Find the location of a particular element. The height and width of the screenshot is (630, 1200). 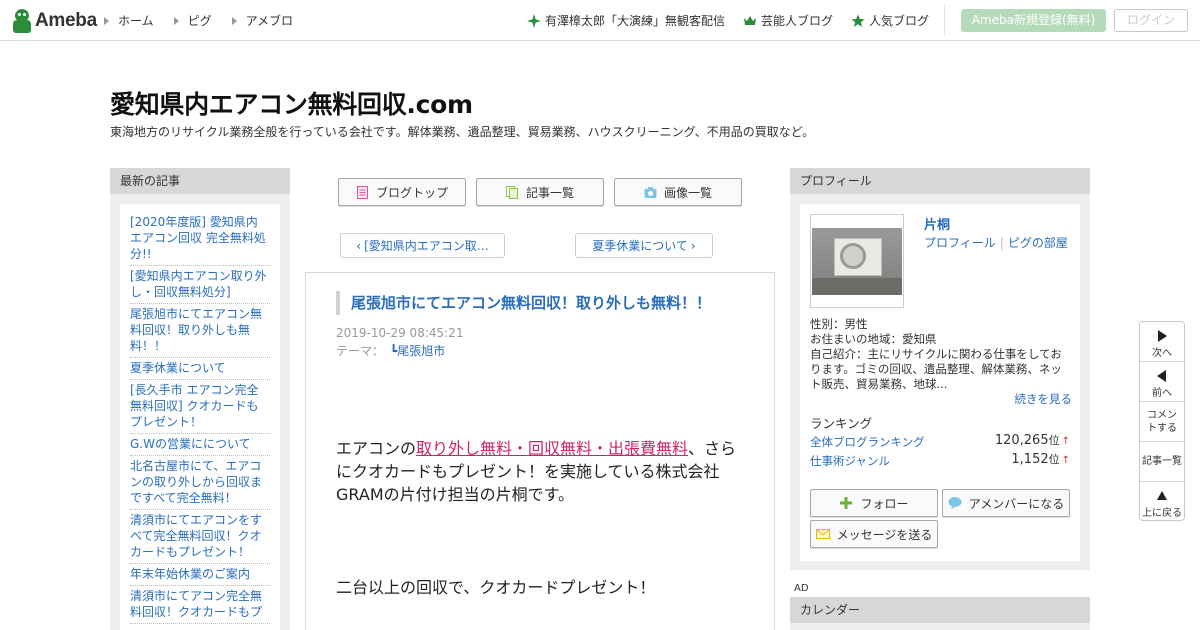

top-nav: ホーム ピグ アメブロ is located at coordinates (208, 20).